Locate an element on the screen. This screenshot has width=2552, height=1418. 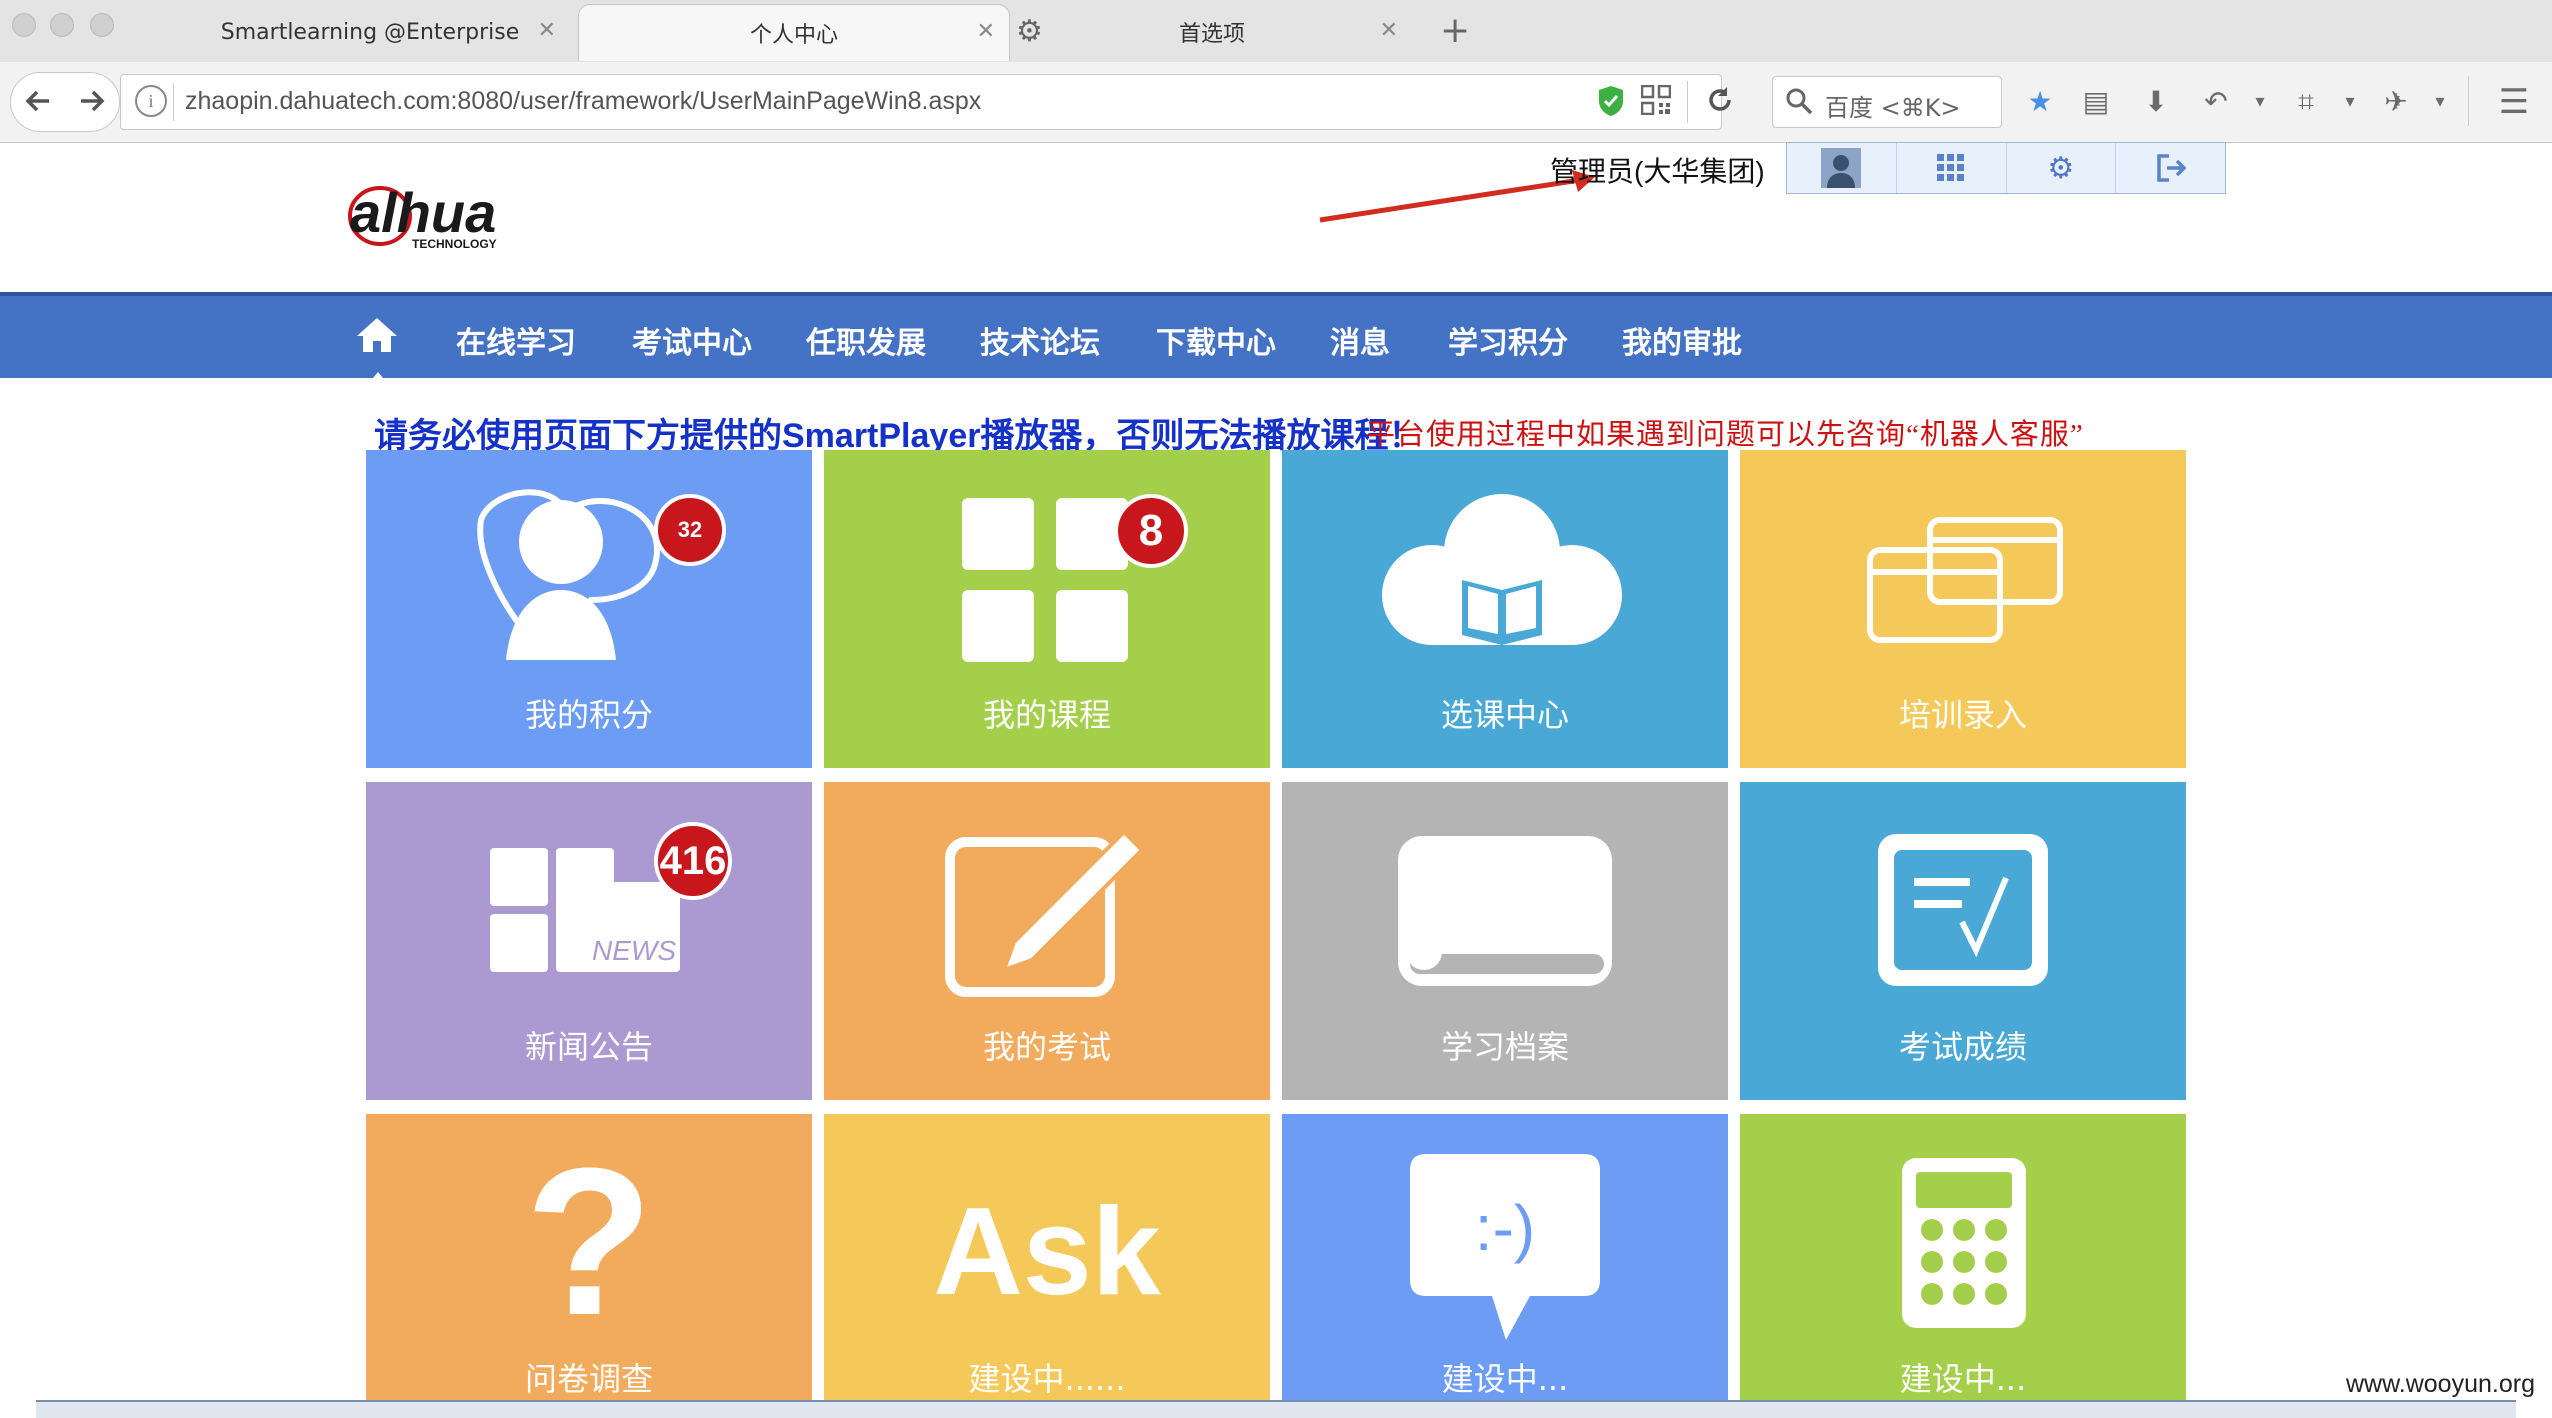
nav-item-points: 学习积分 is located at coordinates (1508, 340).